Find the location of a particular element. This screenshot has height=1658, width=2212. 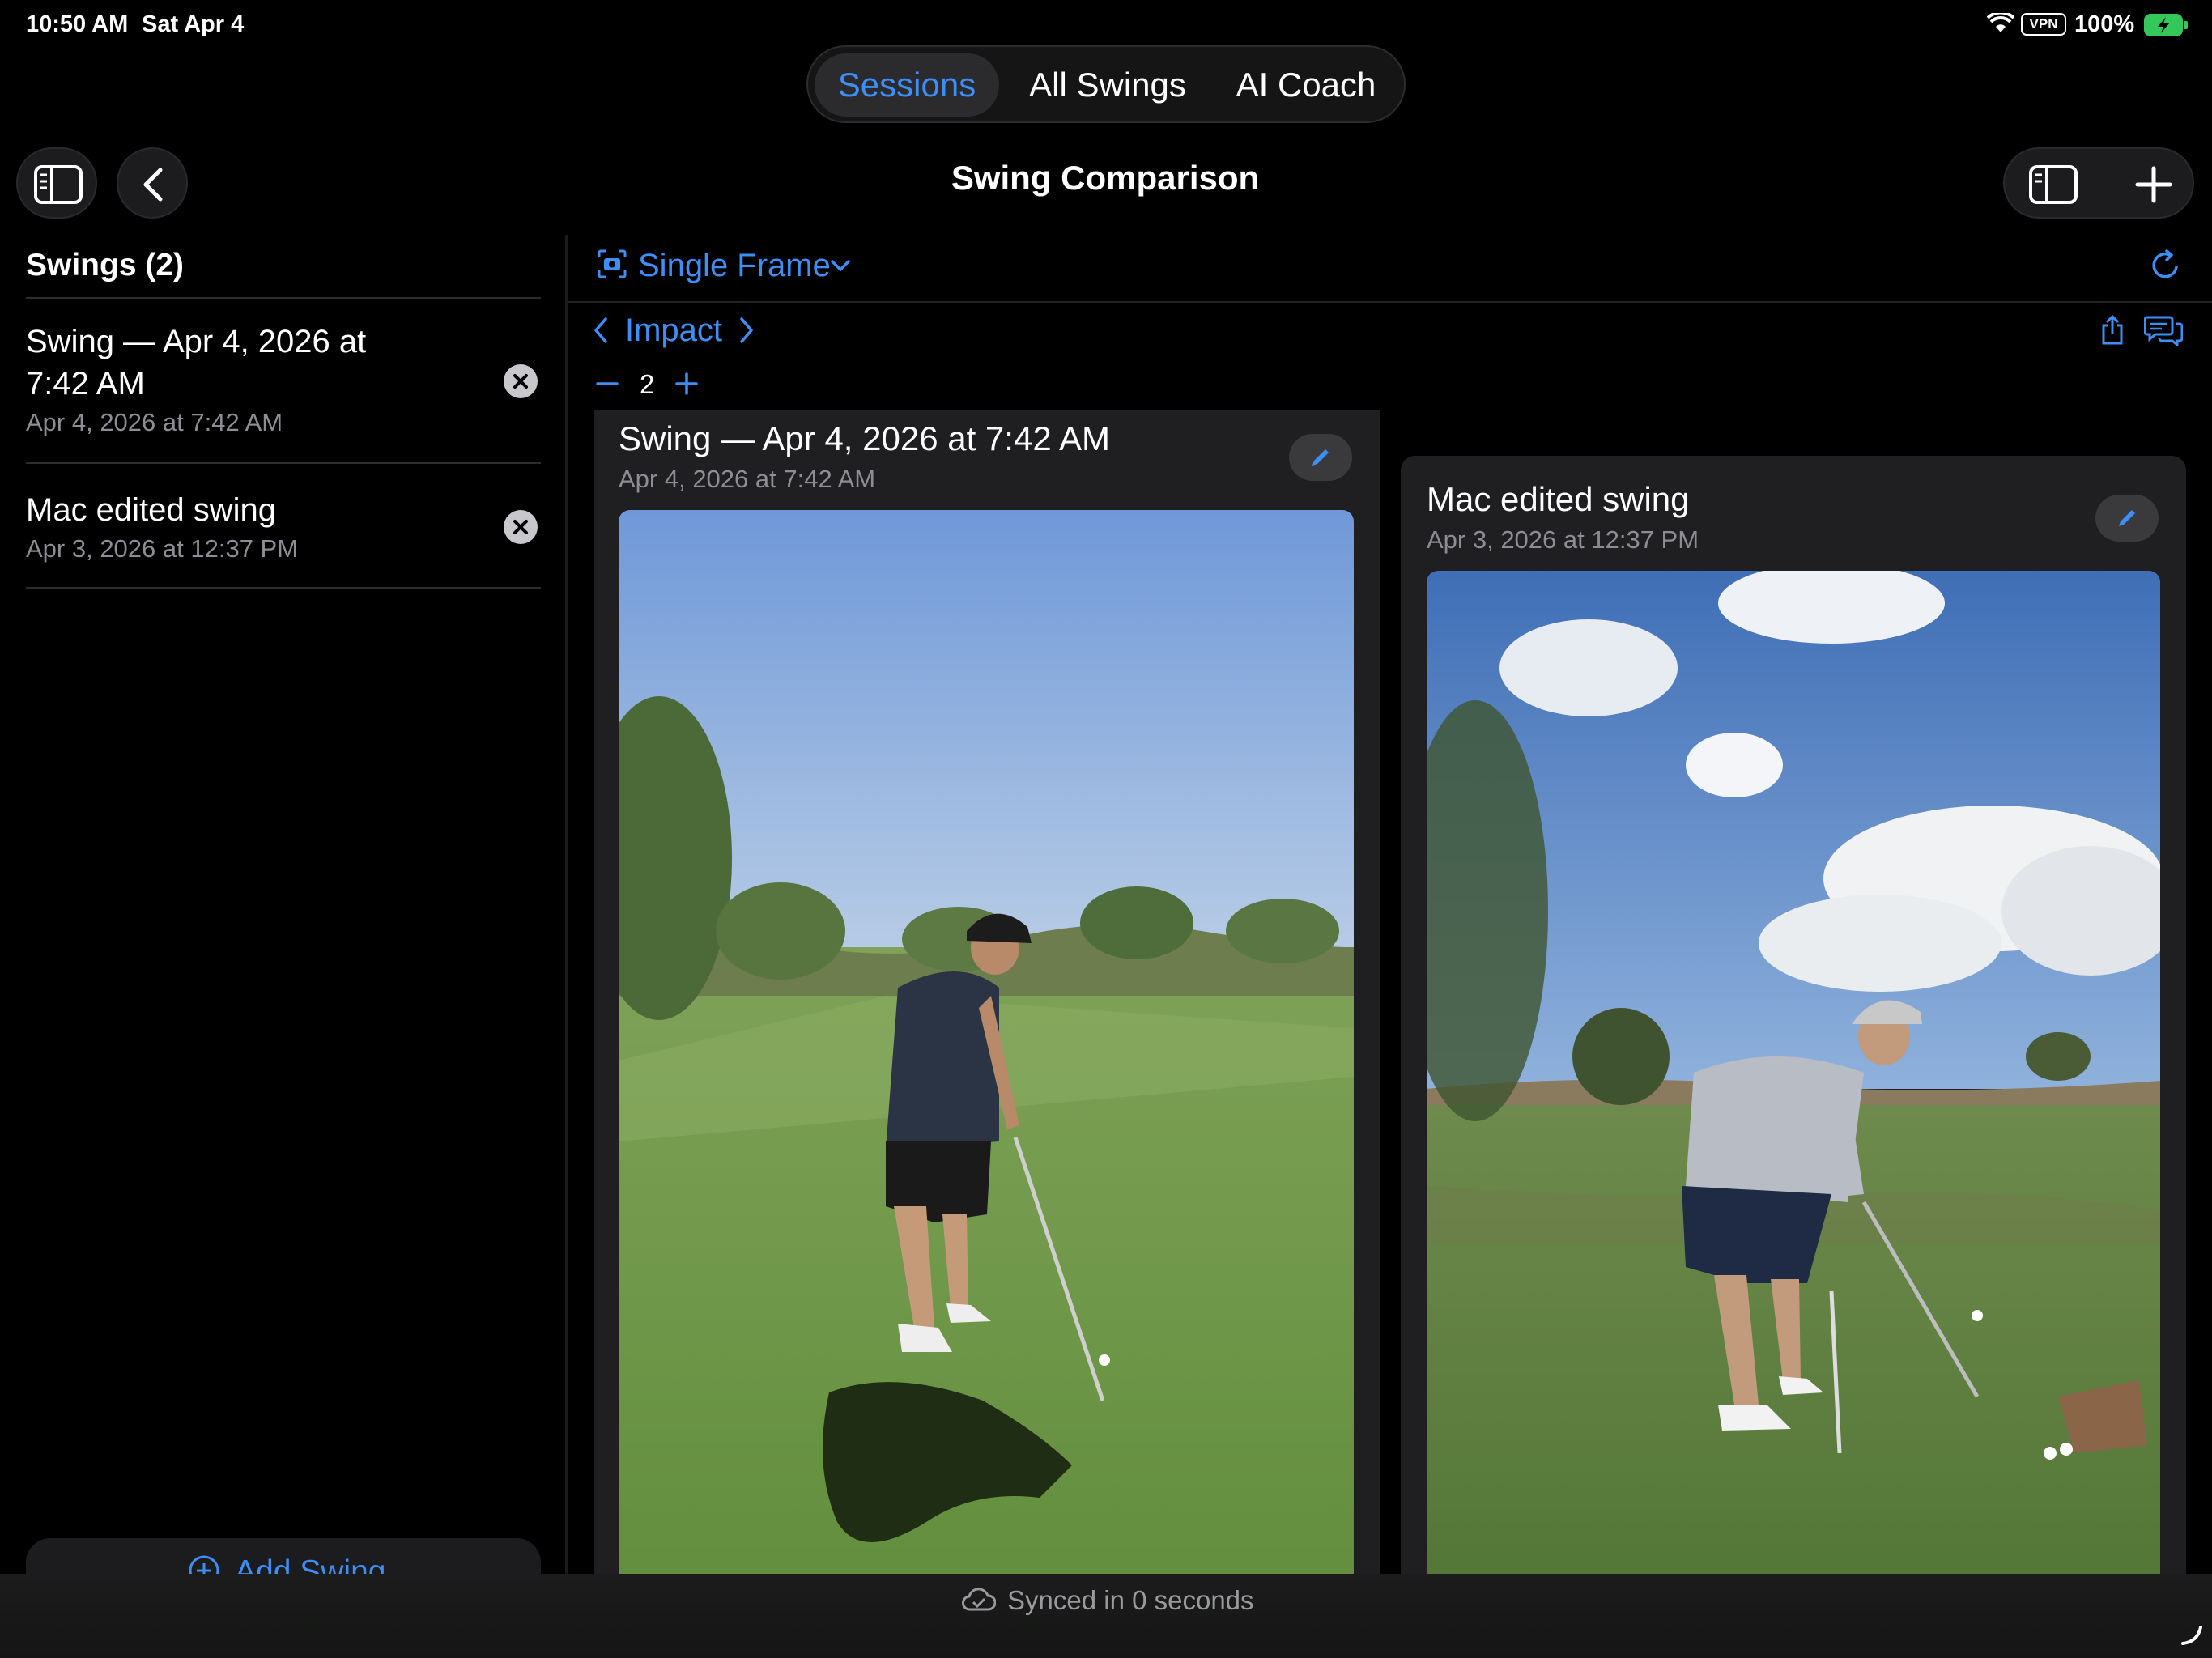

minus-icon is located at coordinates (607, 383).